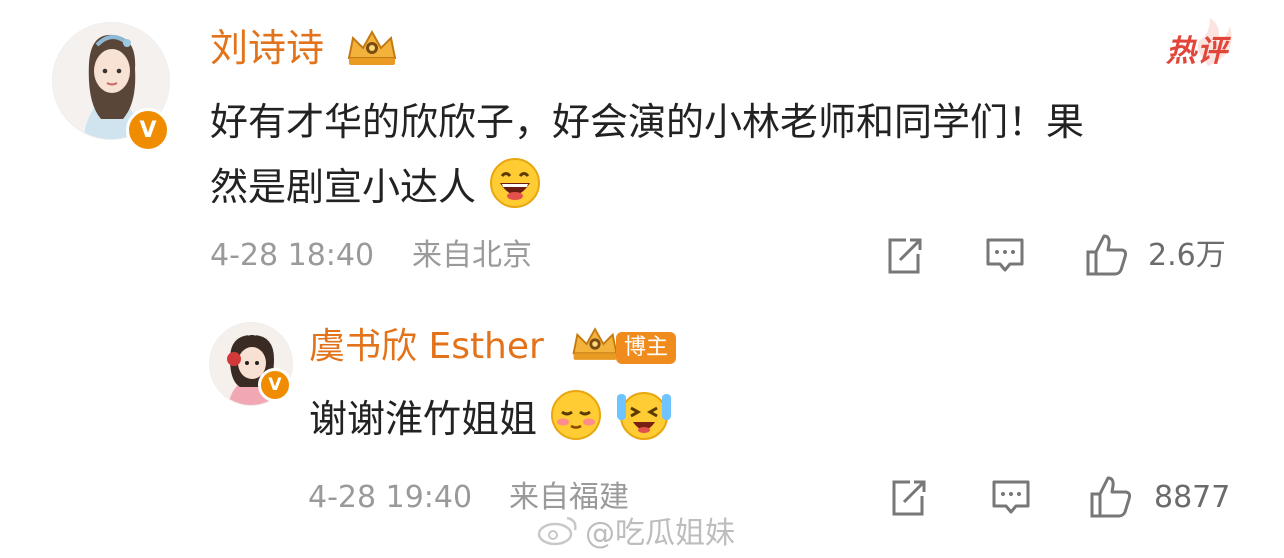  What do you see at coordinates (426, 347) in the screenshot?
I see `reply-username: 虞书欣 Esther` at bounding box center [426, 347].